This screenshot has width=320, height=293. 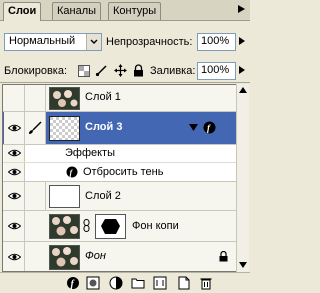 I want to click on lock-row: Блокировка: Заливка: 100%, so click(x=125, y=71).